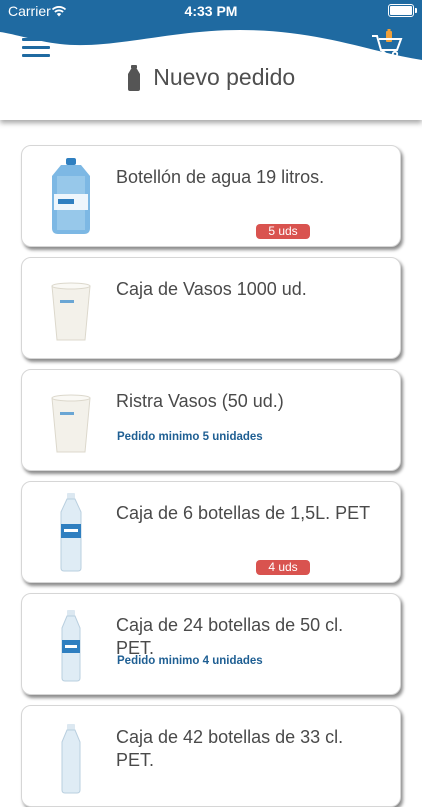 The image size is (422, 807). What do you see at coordinates (220, 177) in the screenshot?
I see `product-name: Botellón de agua 19 litros.` at bounding box center [220, 177].